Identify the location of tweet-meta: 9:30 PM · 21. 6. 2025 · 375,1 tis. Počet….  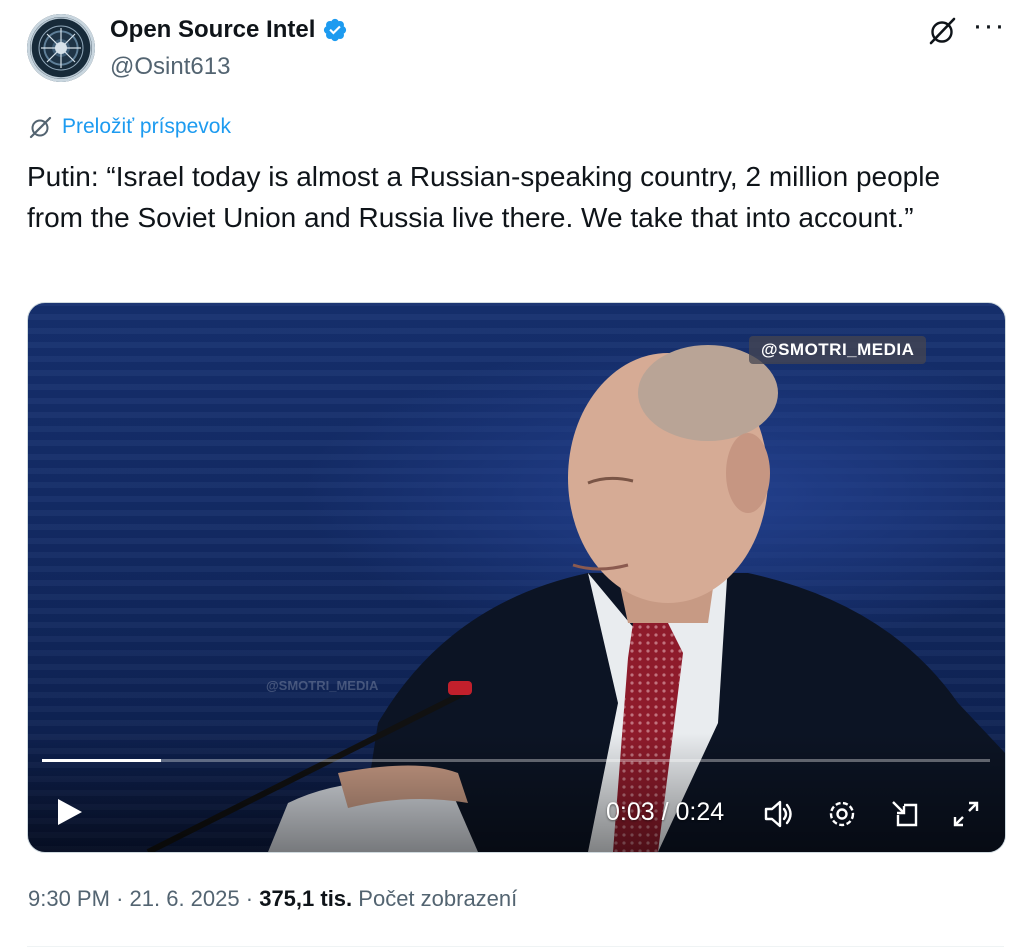
(272, 899).